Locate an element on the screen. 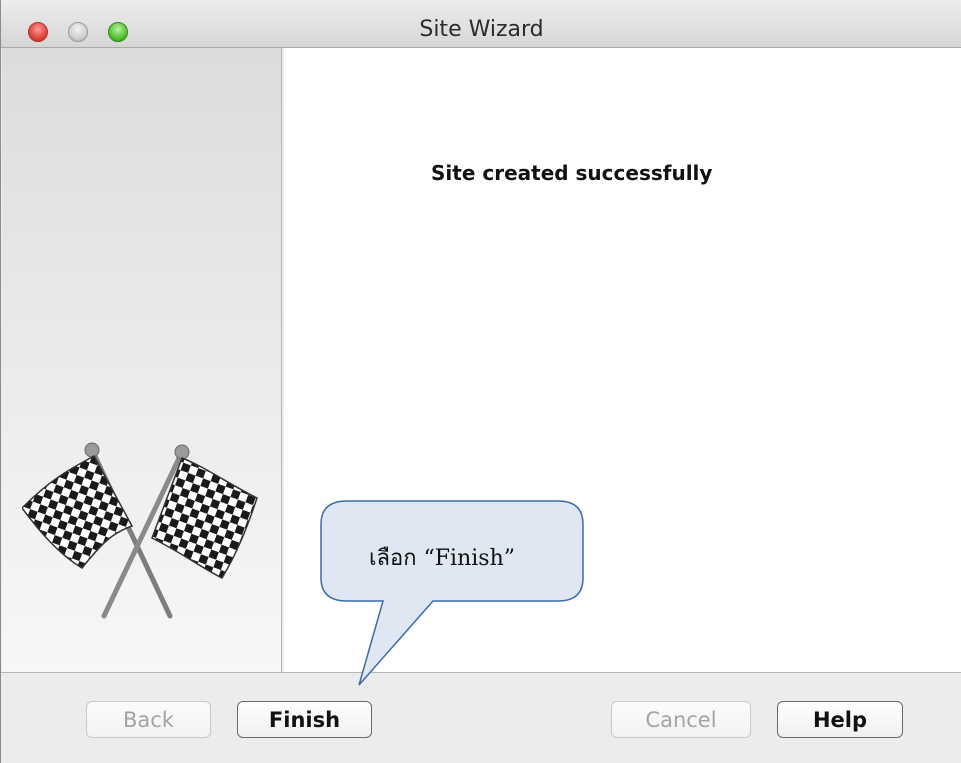 This screenshot has height=763, width=961. title-bar: Site Wizard is located at coordinates (481, 24).